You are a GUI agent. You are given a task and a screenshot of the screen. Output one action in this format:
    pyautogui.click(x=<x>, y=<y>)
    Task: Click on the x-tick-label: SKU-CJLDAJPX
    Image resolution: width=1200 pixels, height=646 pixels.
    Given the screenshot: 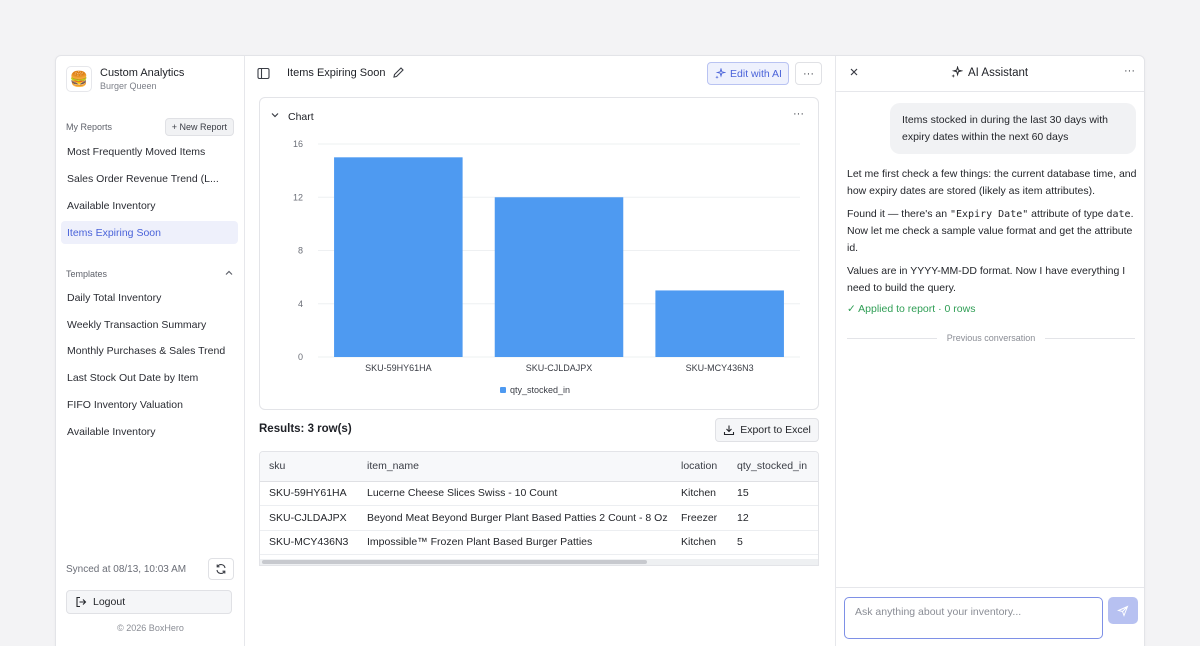 What is the action you would take?
    pyautogui.click(x=559, y=368)
    